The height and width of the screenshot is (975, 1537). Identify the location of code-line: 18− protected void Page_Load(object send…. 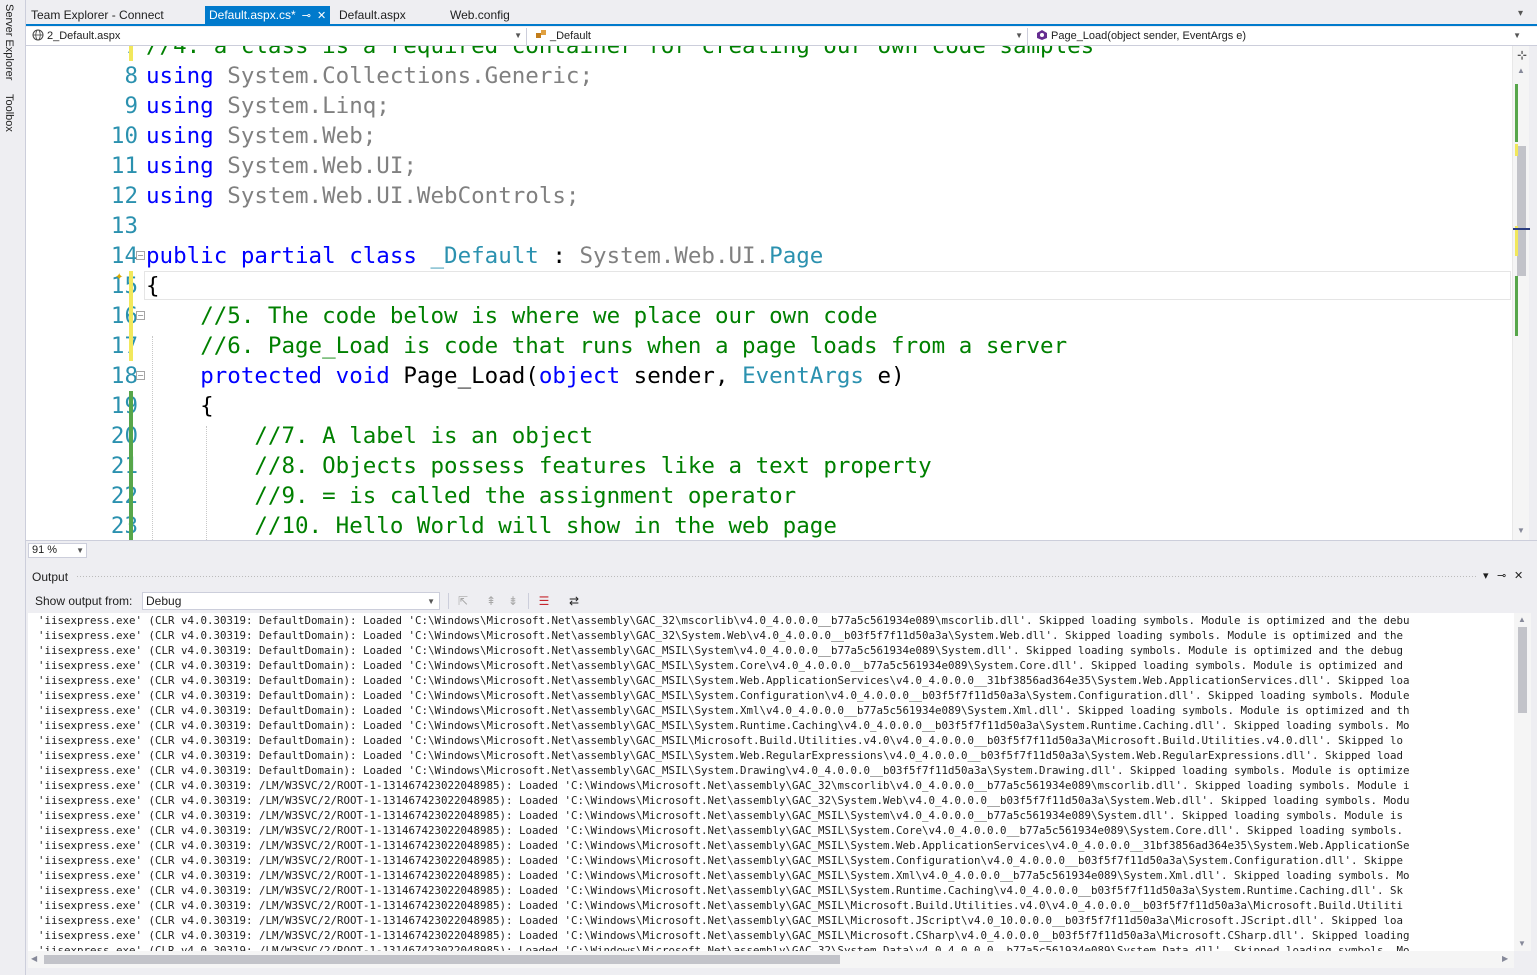
(770, 376).